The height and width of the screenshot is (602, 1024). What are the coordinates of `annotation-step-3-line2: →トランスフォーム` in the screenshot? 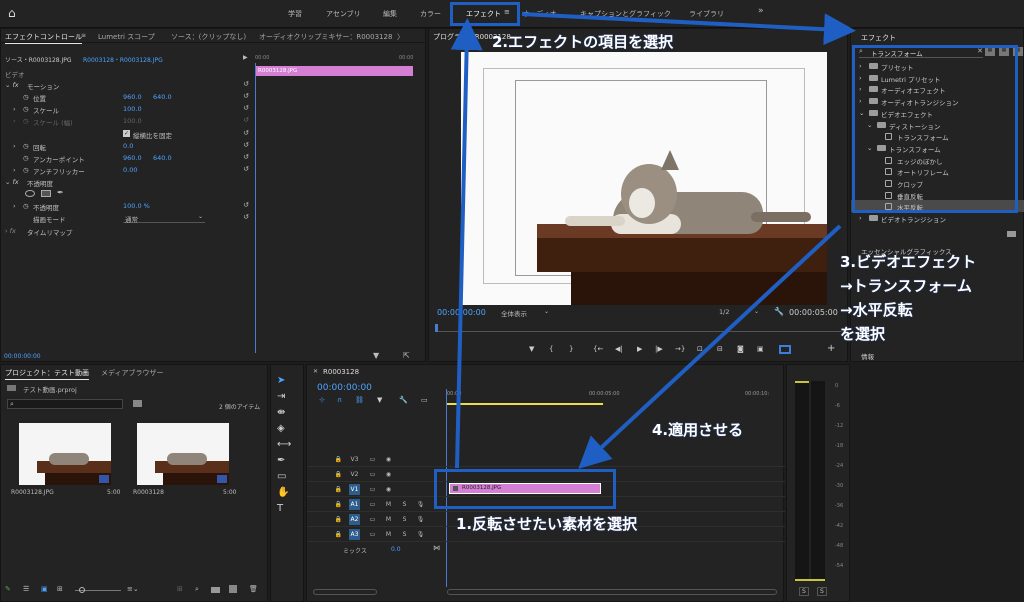 It's located at (906, 286).